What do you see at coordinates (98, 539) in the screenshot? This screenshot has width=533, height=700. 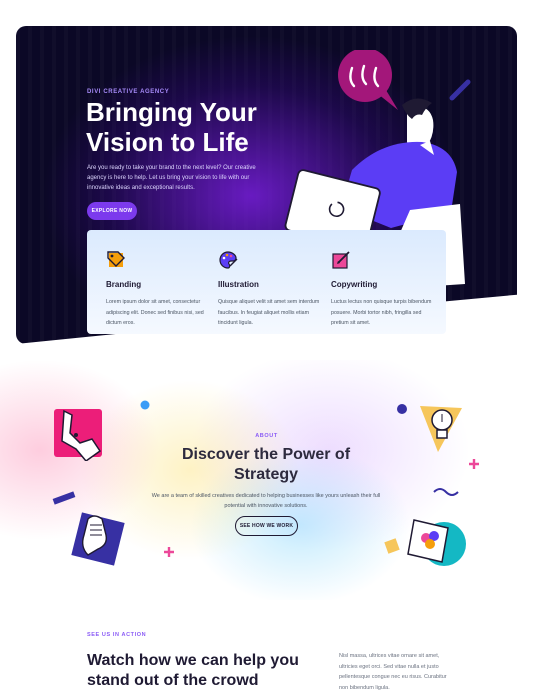 I see `fist-hand-icon` at bounding box center [98, 539].